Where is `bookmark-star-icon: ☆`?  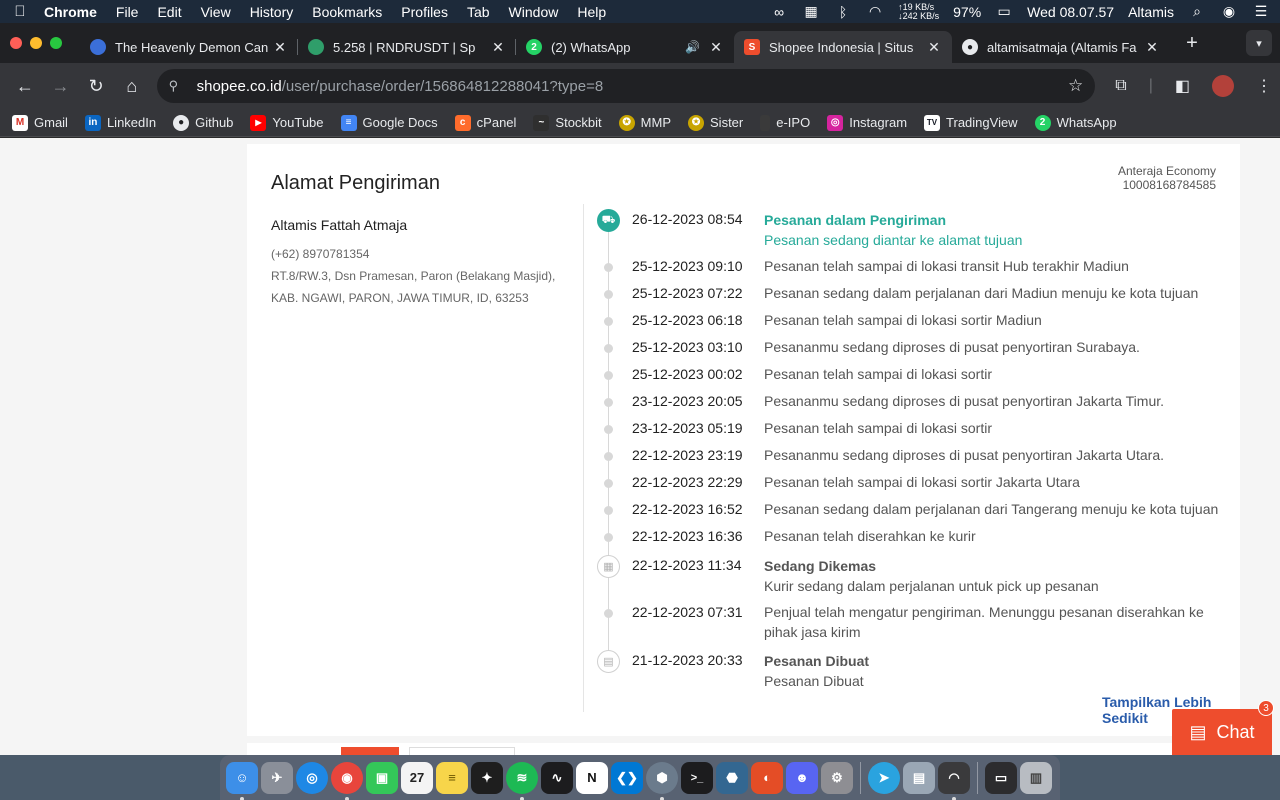 bookmark-star-icon: ☆ is located at coordinates (1075, 86).